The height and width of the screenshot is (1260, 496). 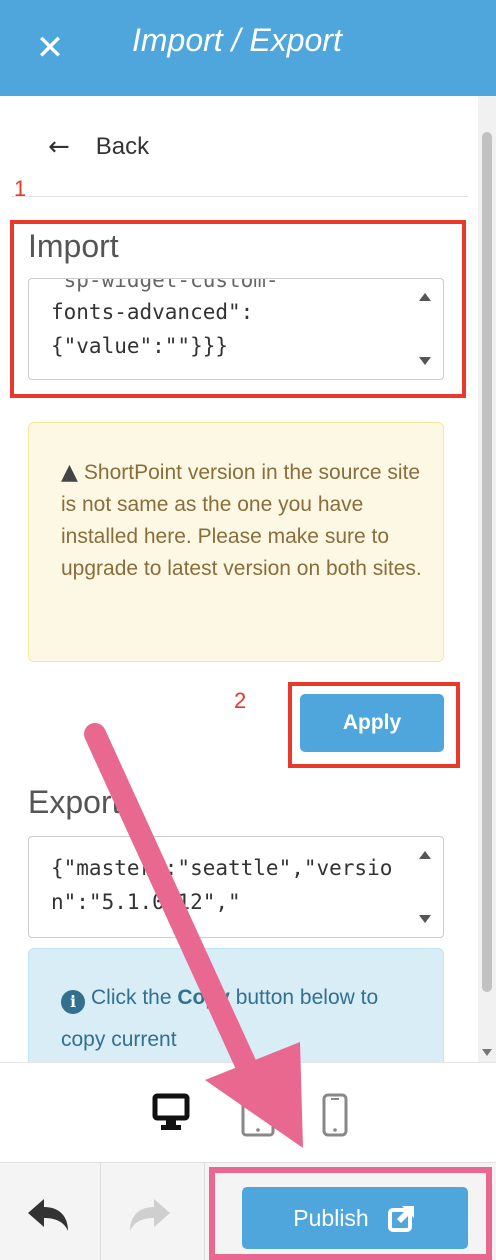 What do you see at coordinates (69, 472) in the screenshot?
I see `warning-icon: ▲` at bounding box center [69, 472].